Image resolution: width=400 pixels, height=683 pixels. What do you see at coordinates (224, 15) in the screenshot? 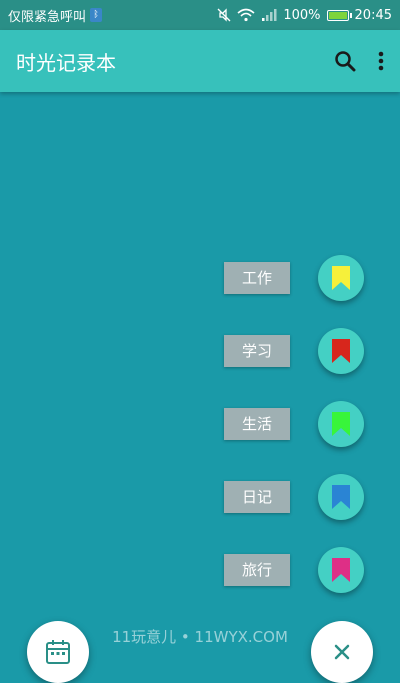
I see `mute-icon` at bounding box center [224, 15].